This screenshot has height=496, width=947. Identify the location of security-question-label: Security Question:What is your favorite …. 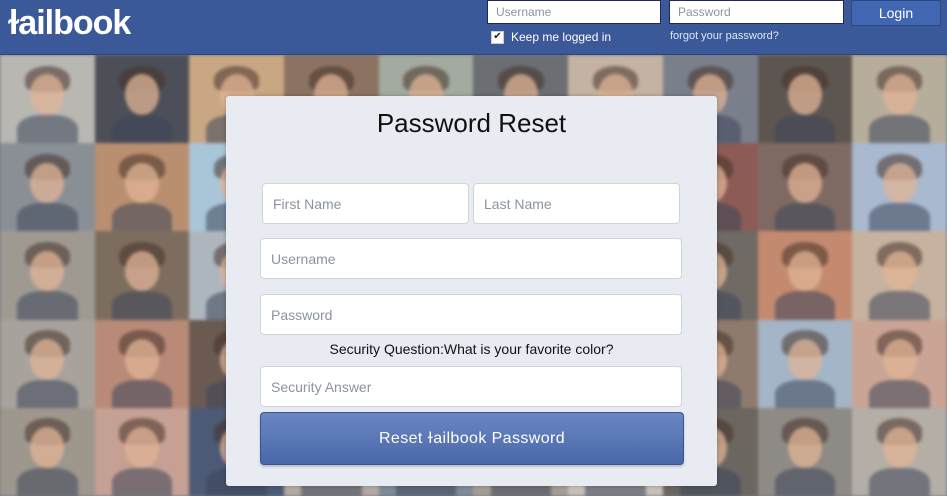
(471, 349).